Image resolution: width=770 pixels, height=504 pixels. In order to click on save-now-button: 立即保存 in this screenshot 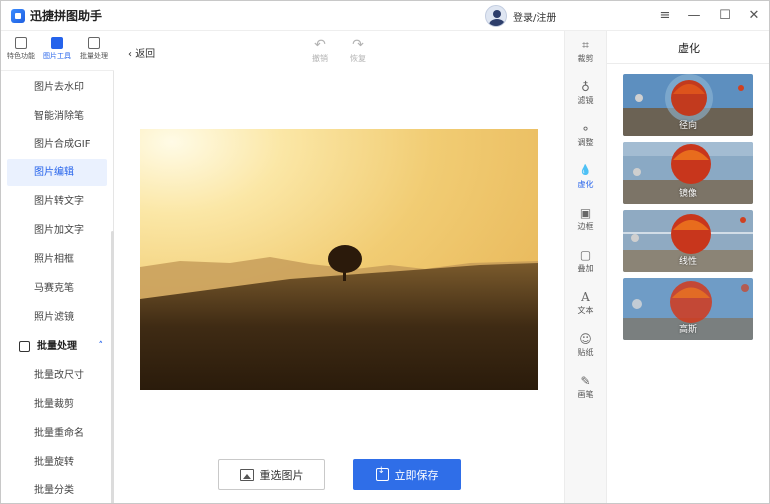, I will do `click(407, 474)`.